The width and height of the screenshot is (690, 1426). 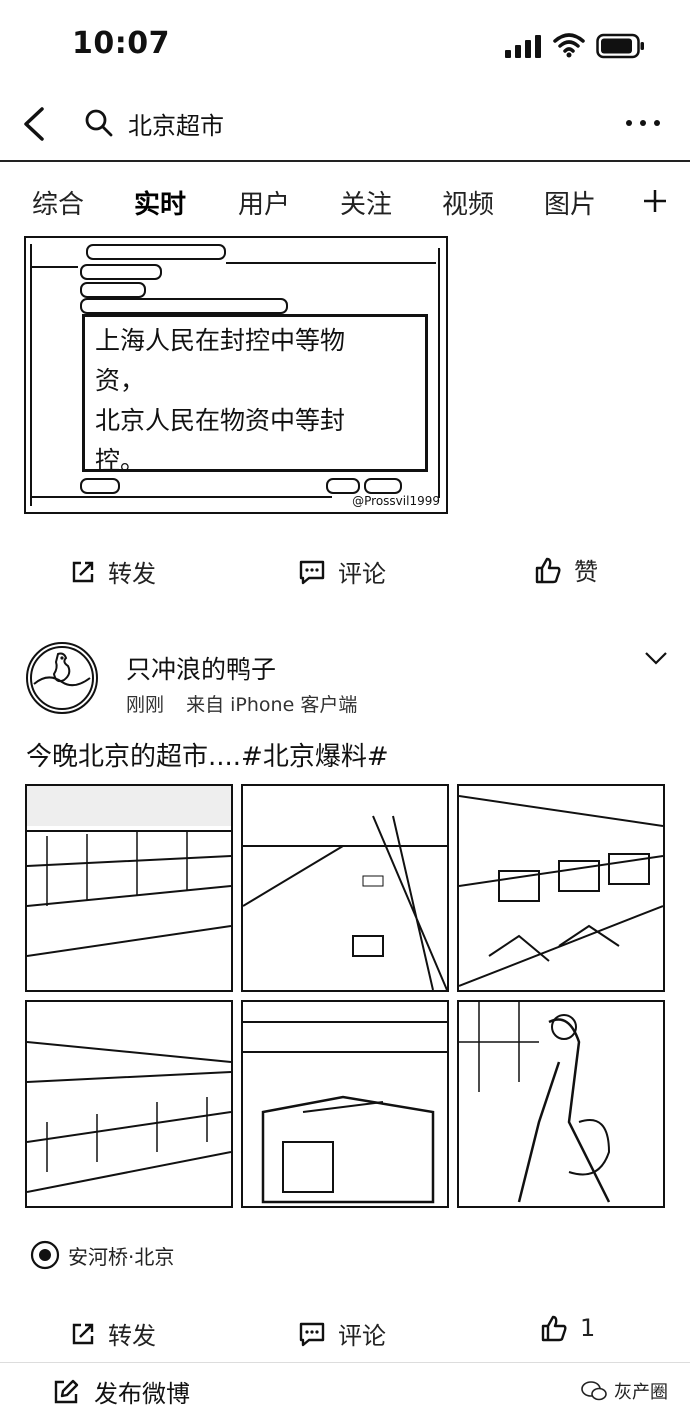 What do you see at coordinates (569, 45) in the screenshot?
I see `wifi-icon` at bounding box center [569, 45].